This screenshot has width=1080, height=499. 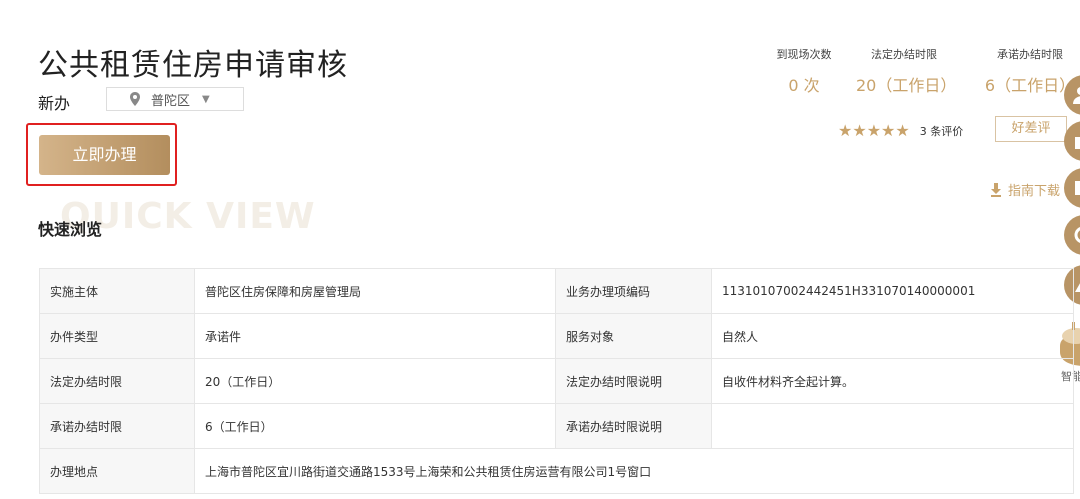 I want to click on rating: ★★★★★ 3 条评价, so click(x=900, y=130).